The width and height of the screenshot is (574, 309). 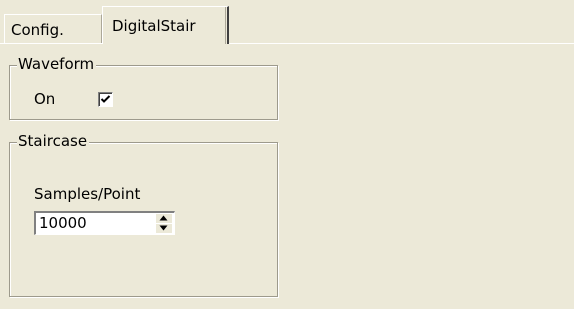 I want to click on samples-per-point-label: Samples/Point, so click(x=87, y=194).